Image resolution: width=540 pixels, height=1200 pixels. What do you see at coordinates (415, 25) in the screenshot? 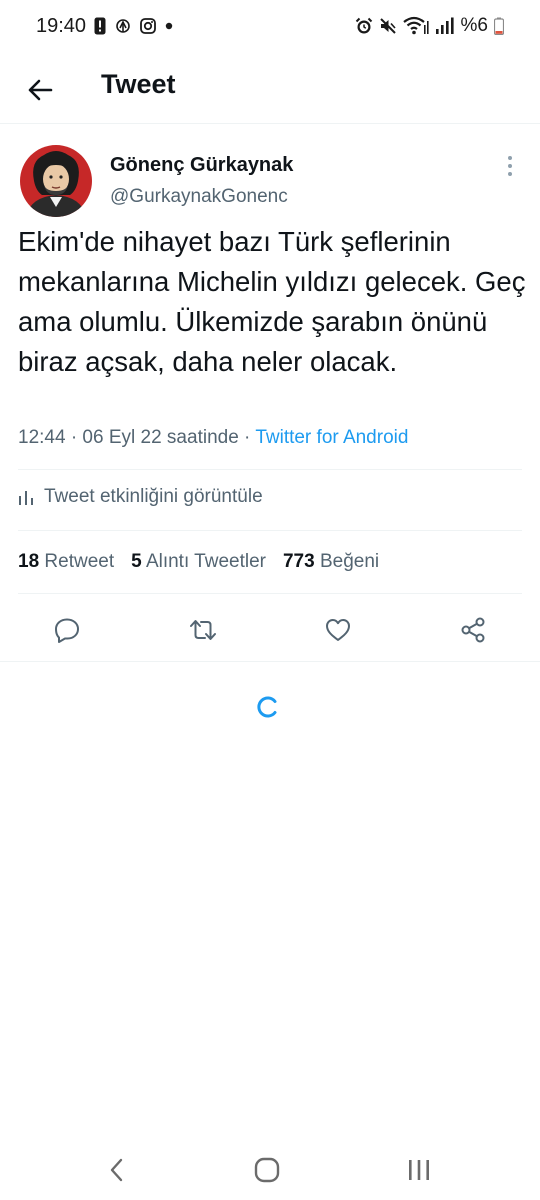
I see `wifi-icon` at bounding box center [415, 25].